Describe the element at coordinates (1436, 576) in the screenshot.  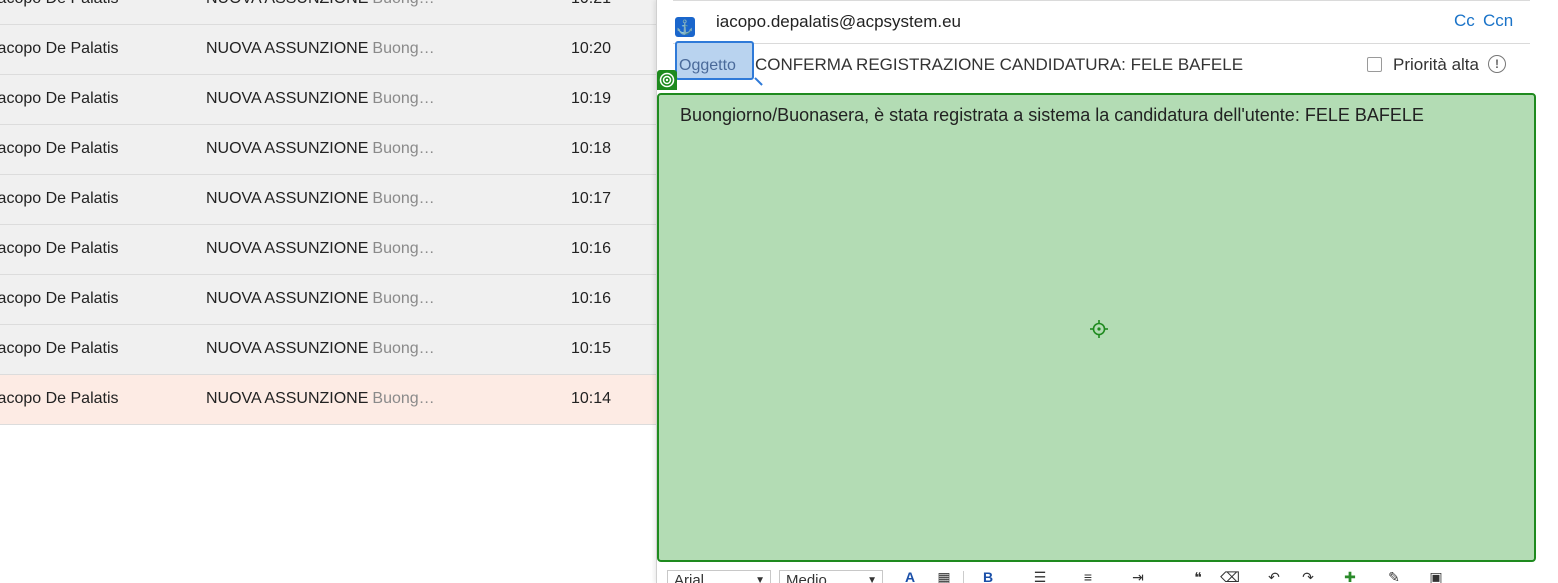
I see `image-icon: ▣` at that location.